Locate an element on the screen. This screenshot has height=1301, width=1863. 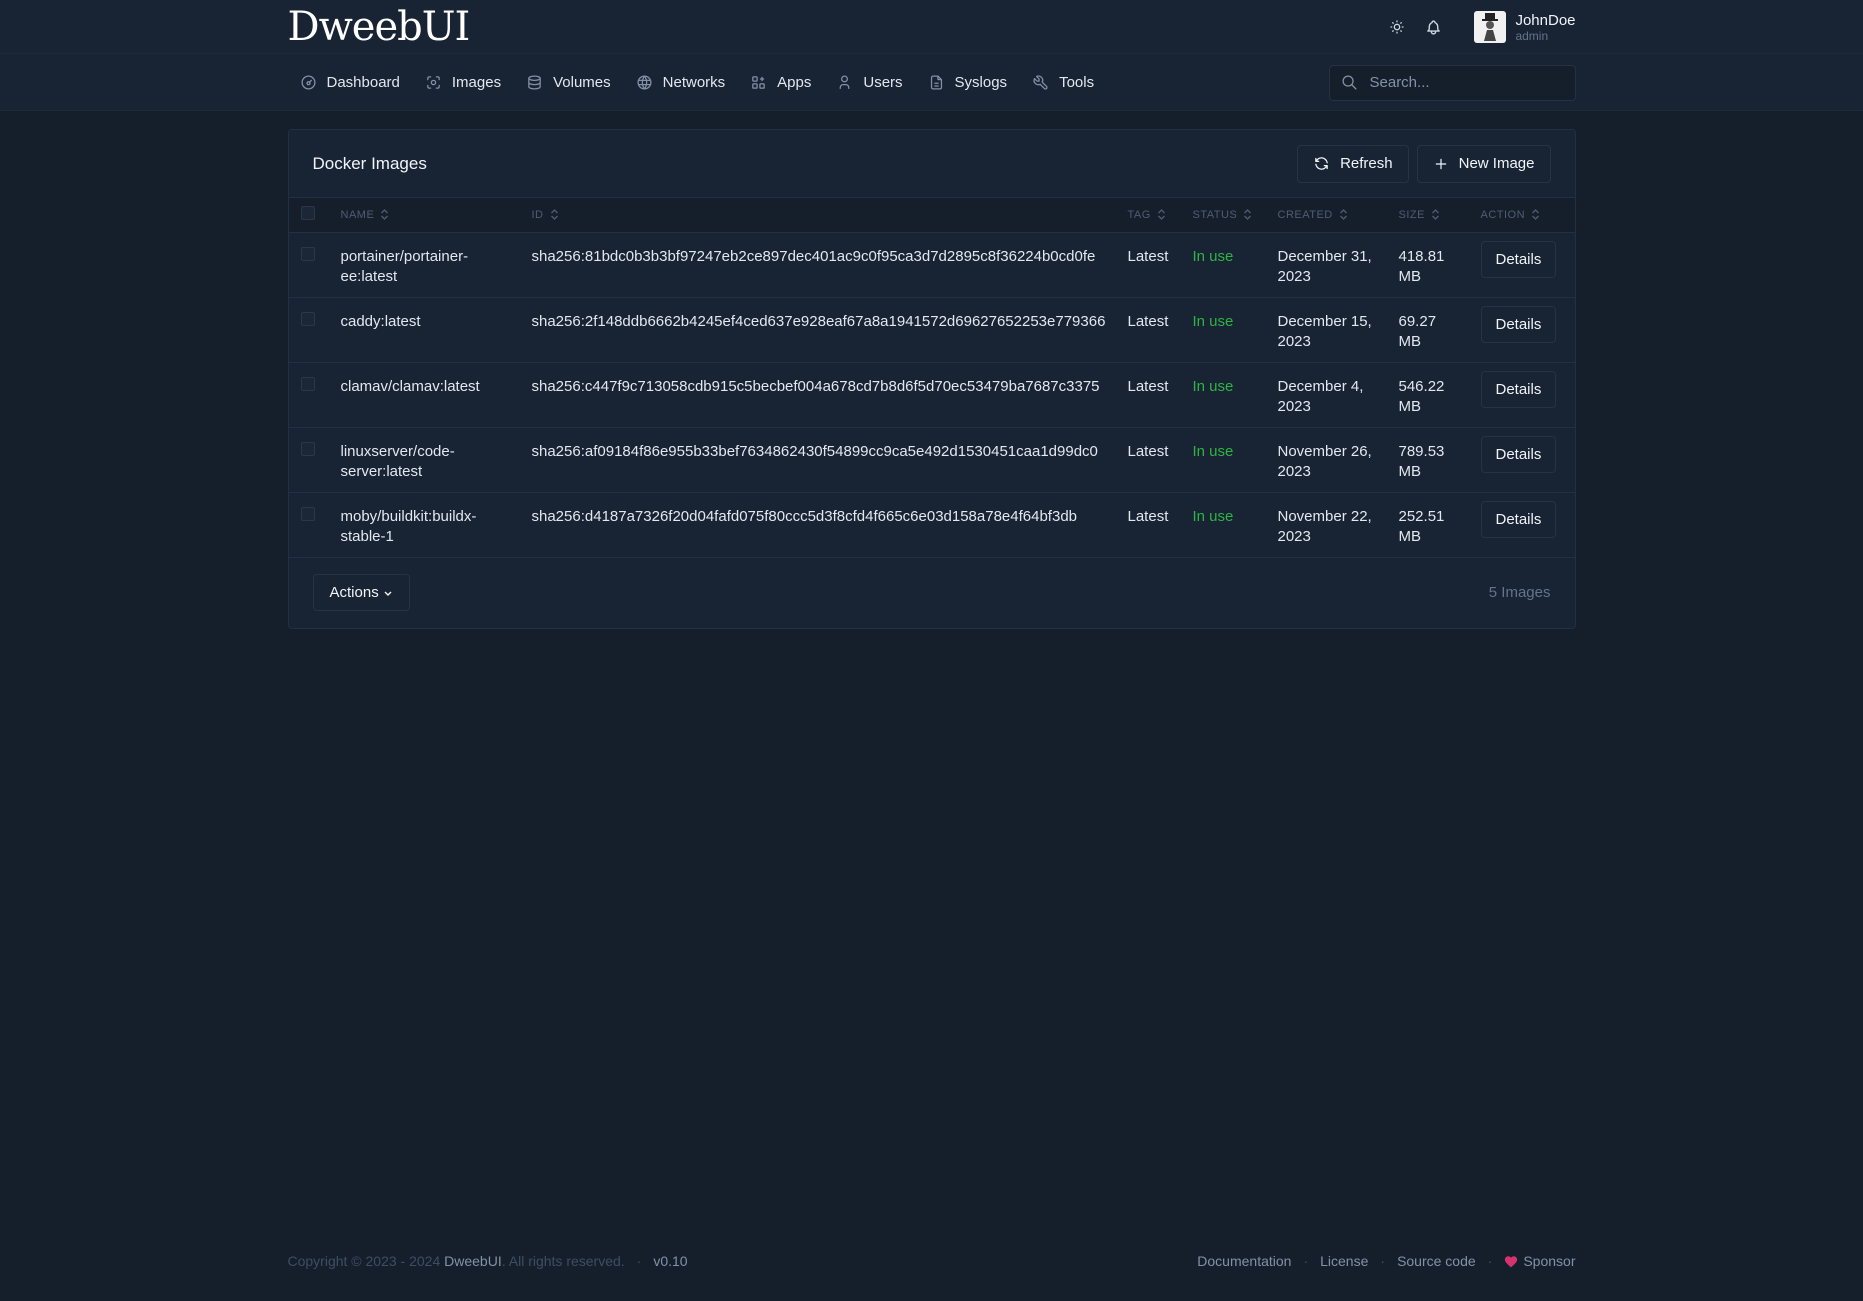
card-footer: Actions 5 Images is located at coordinates (932, 593).